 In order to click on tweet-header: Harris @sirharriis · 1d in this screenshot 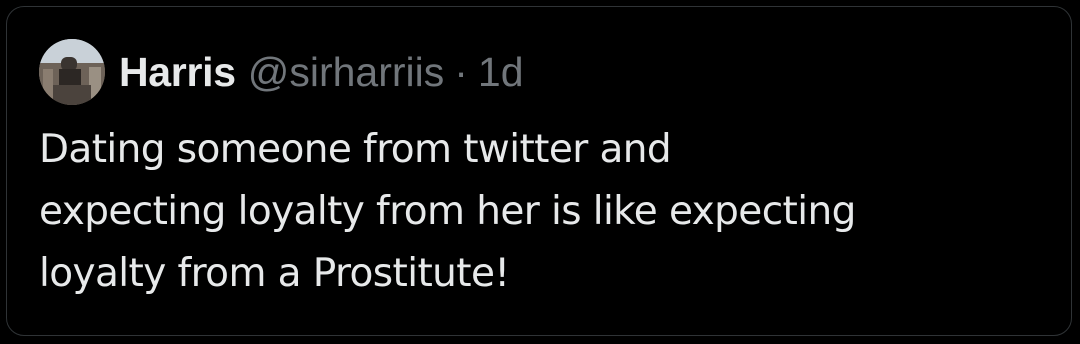, I will do `click(281, 72)`.